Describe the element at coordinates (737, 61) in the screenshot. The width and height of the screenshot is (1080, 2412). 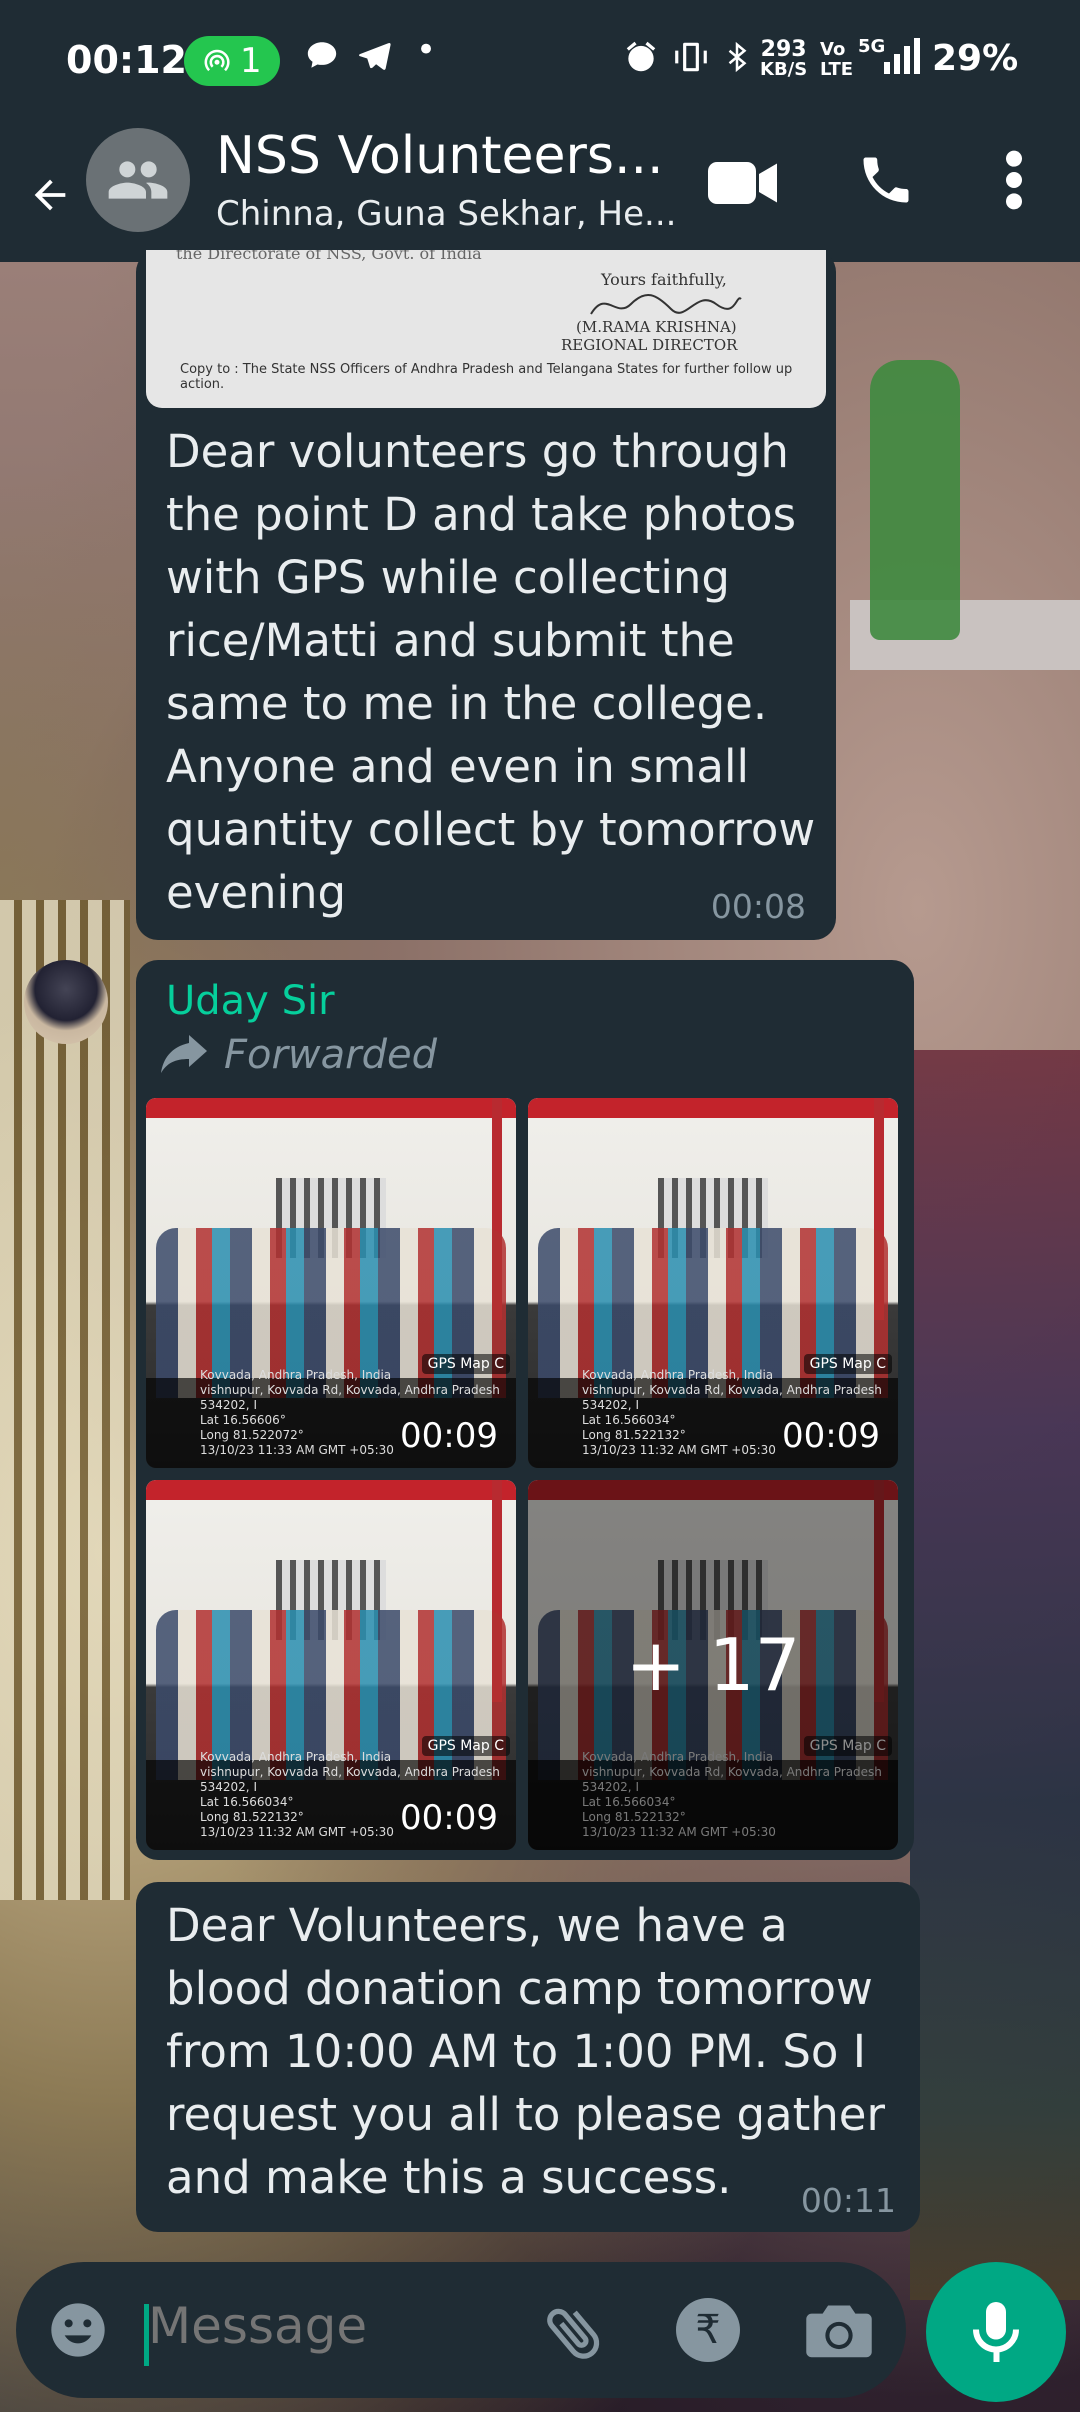
I see `bluetooth-icon` at that location.